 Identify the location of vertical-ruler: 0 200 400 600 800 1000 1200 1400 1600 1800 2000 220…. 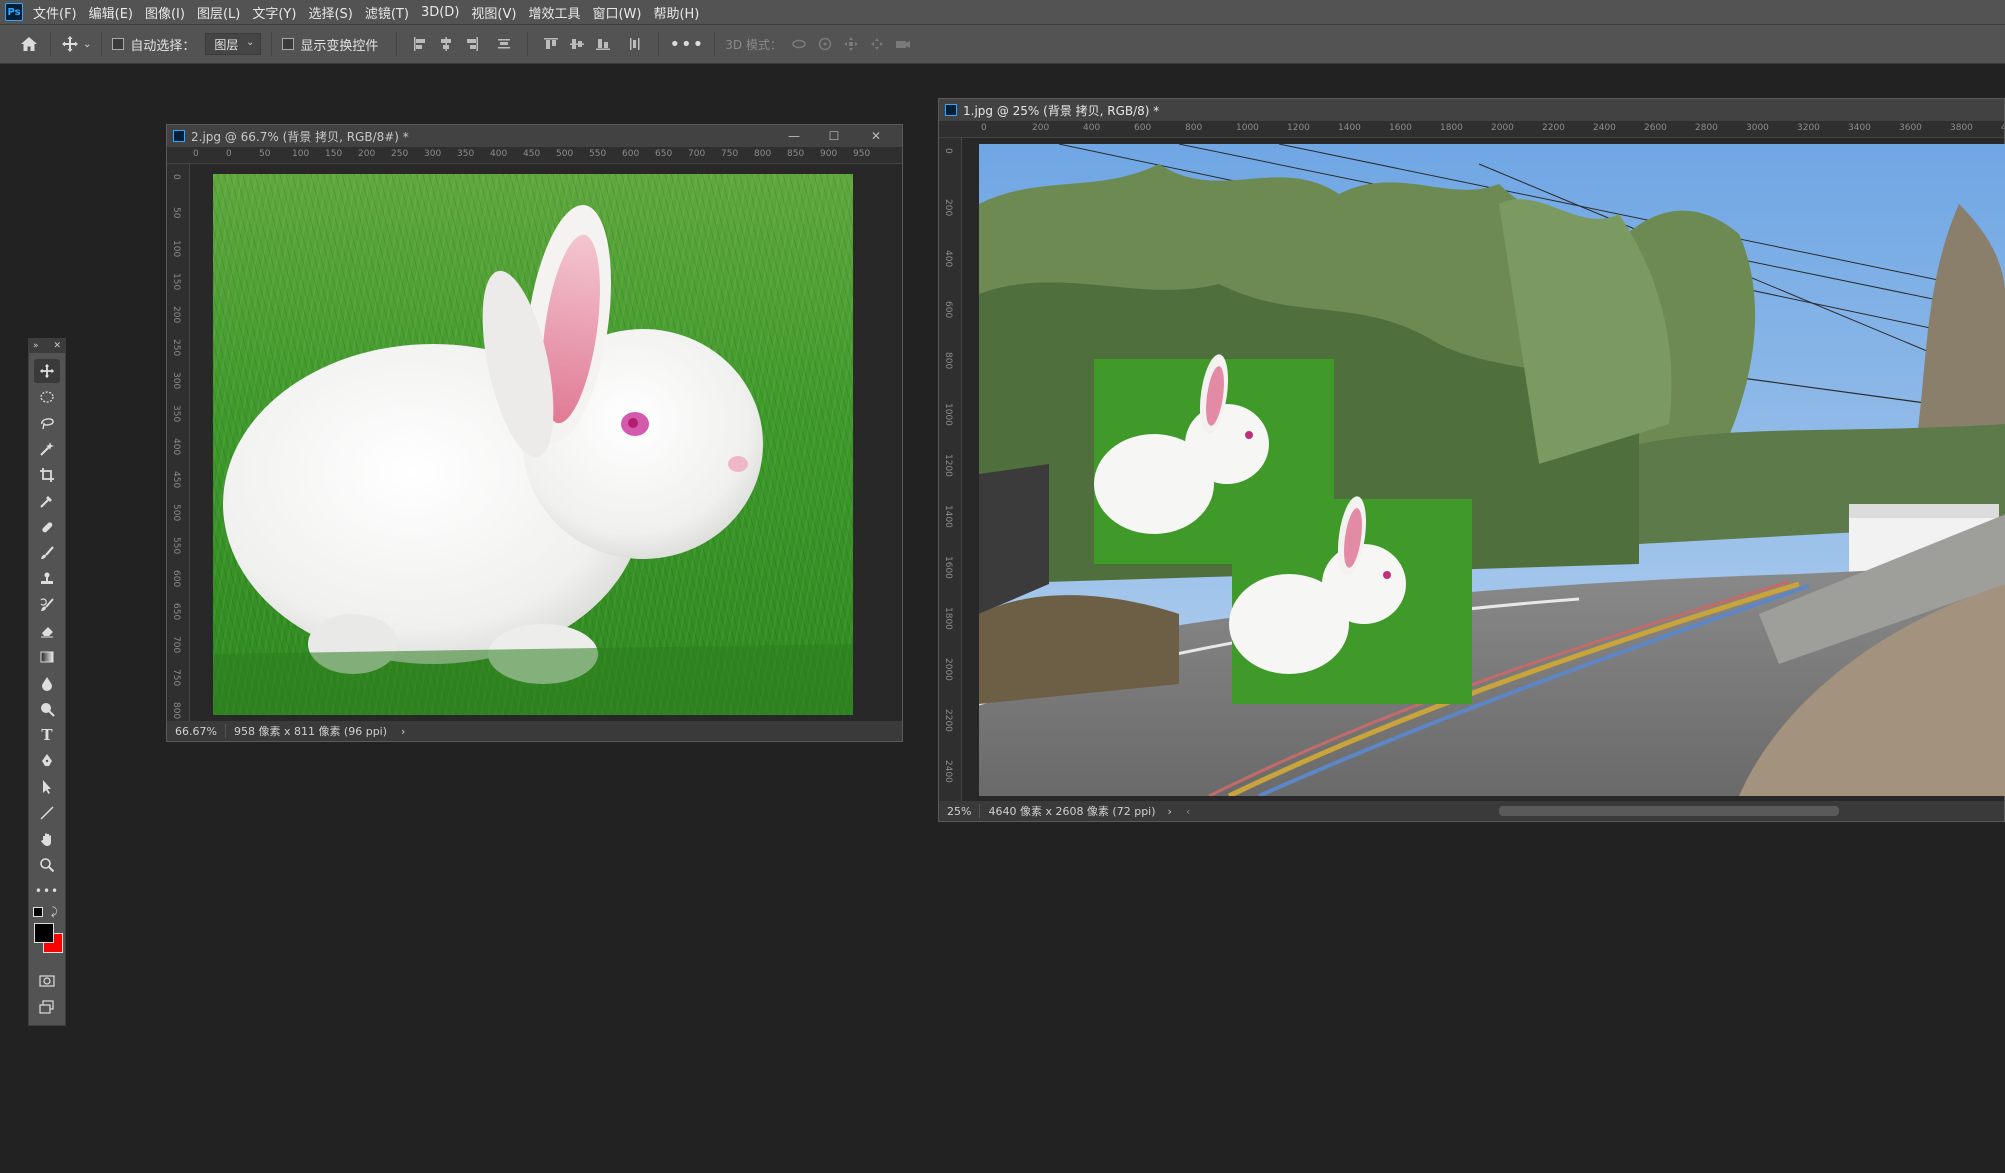
(950, 469).